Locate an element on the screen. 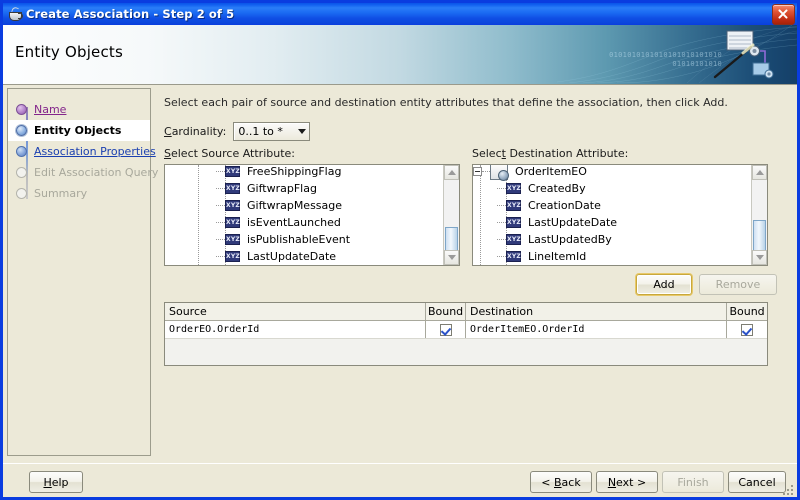 Image resolution: width=800 pixels, height=500 pixels. cell-destination-bound is located at coordinates (747, 329).